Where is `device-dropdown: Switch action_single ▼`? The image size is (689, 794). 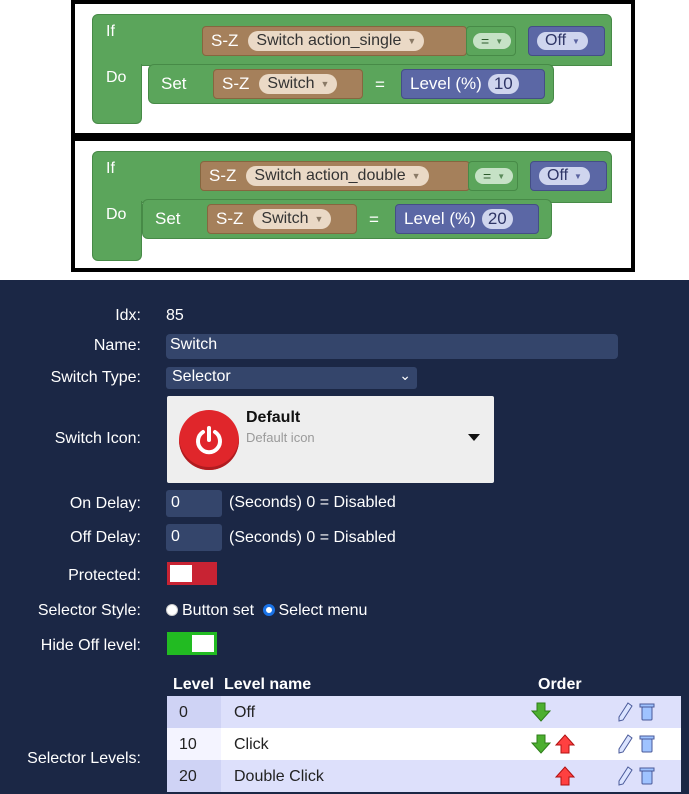
device-dropdown: Switch action_single ▼ is located at coordinates (336, 41).